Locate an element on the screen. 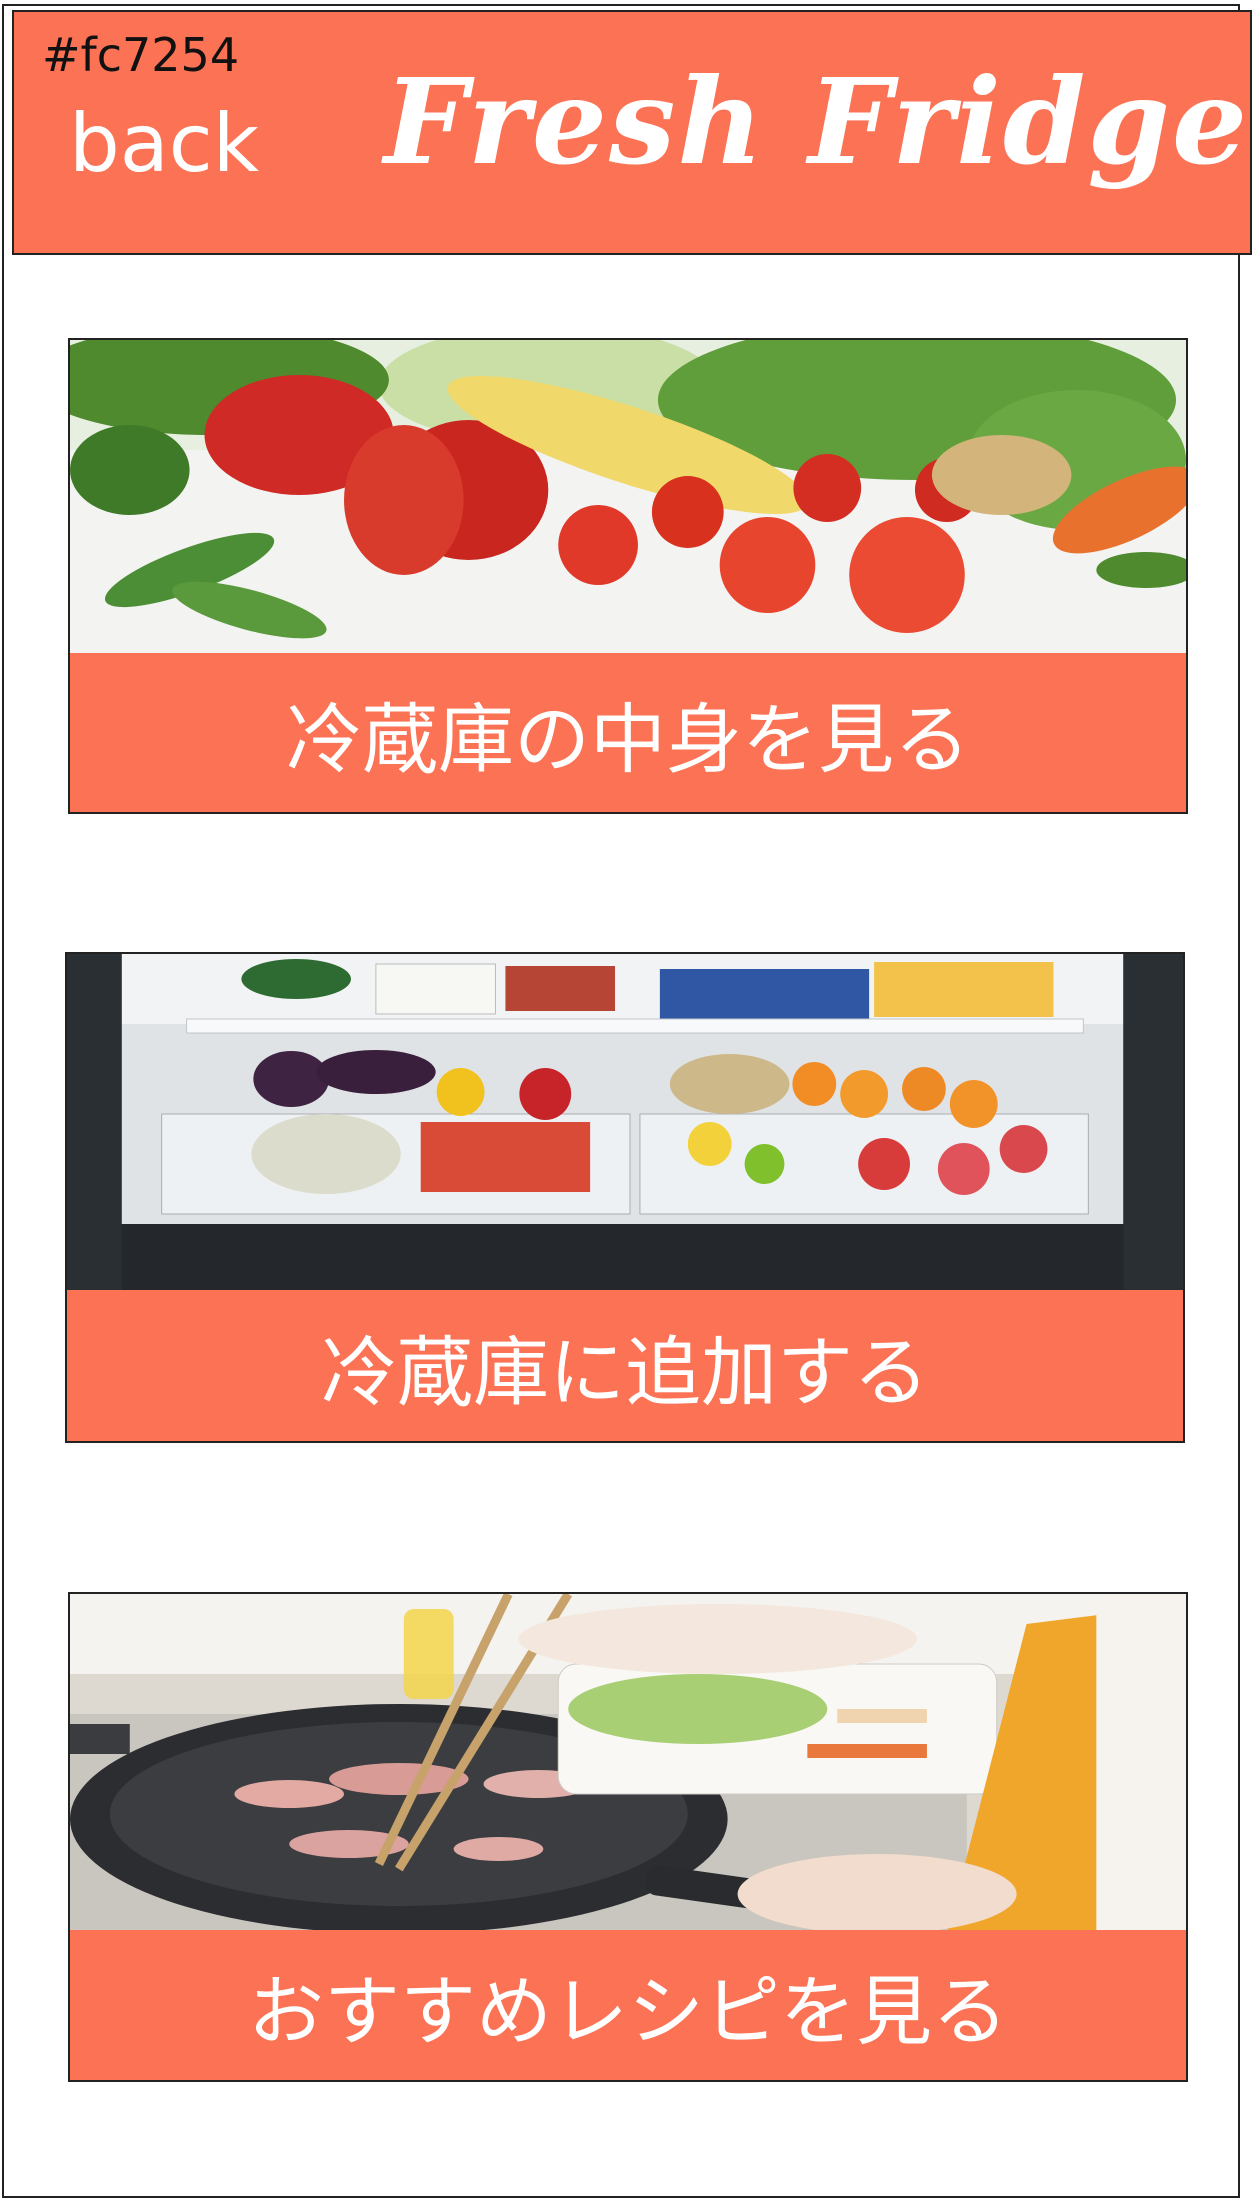 Image resolution: width=1255 pixels, height=2202 pixels. recommended-recipes-button: おすすめレシピを見る is located at coordinates (628, 2005).